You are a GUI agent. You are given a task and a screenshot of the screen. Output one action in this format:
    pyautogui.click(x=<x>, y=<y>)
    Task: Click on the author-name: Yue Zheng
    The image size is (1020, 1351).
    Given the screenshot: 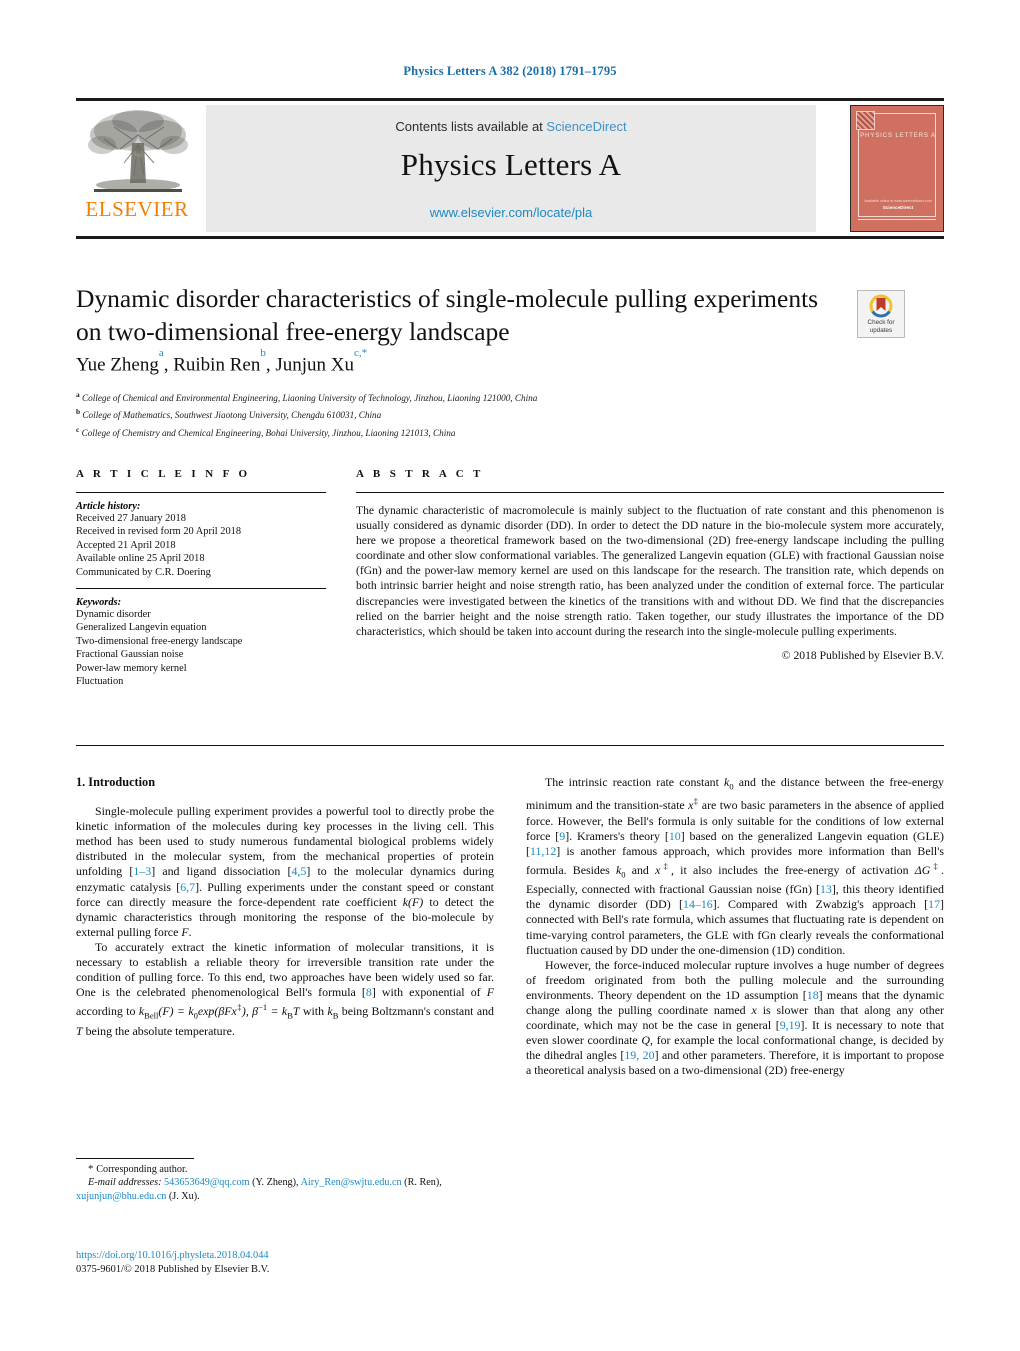 What is the action you would take?
    pyautogui.click(x=117, y=365)
    